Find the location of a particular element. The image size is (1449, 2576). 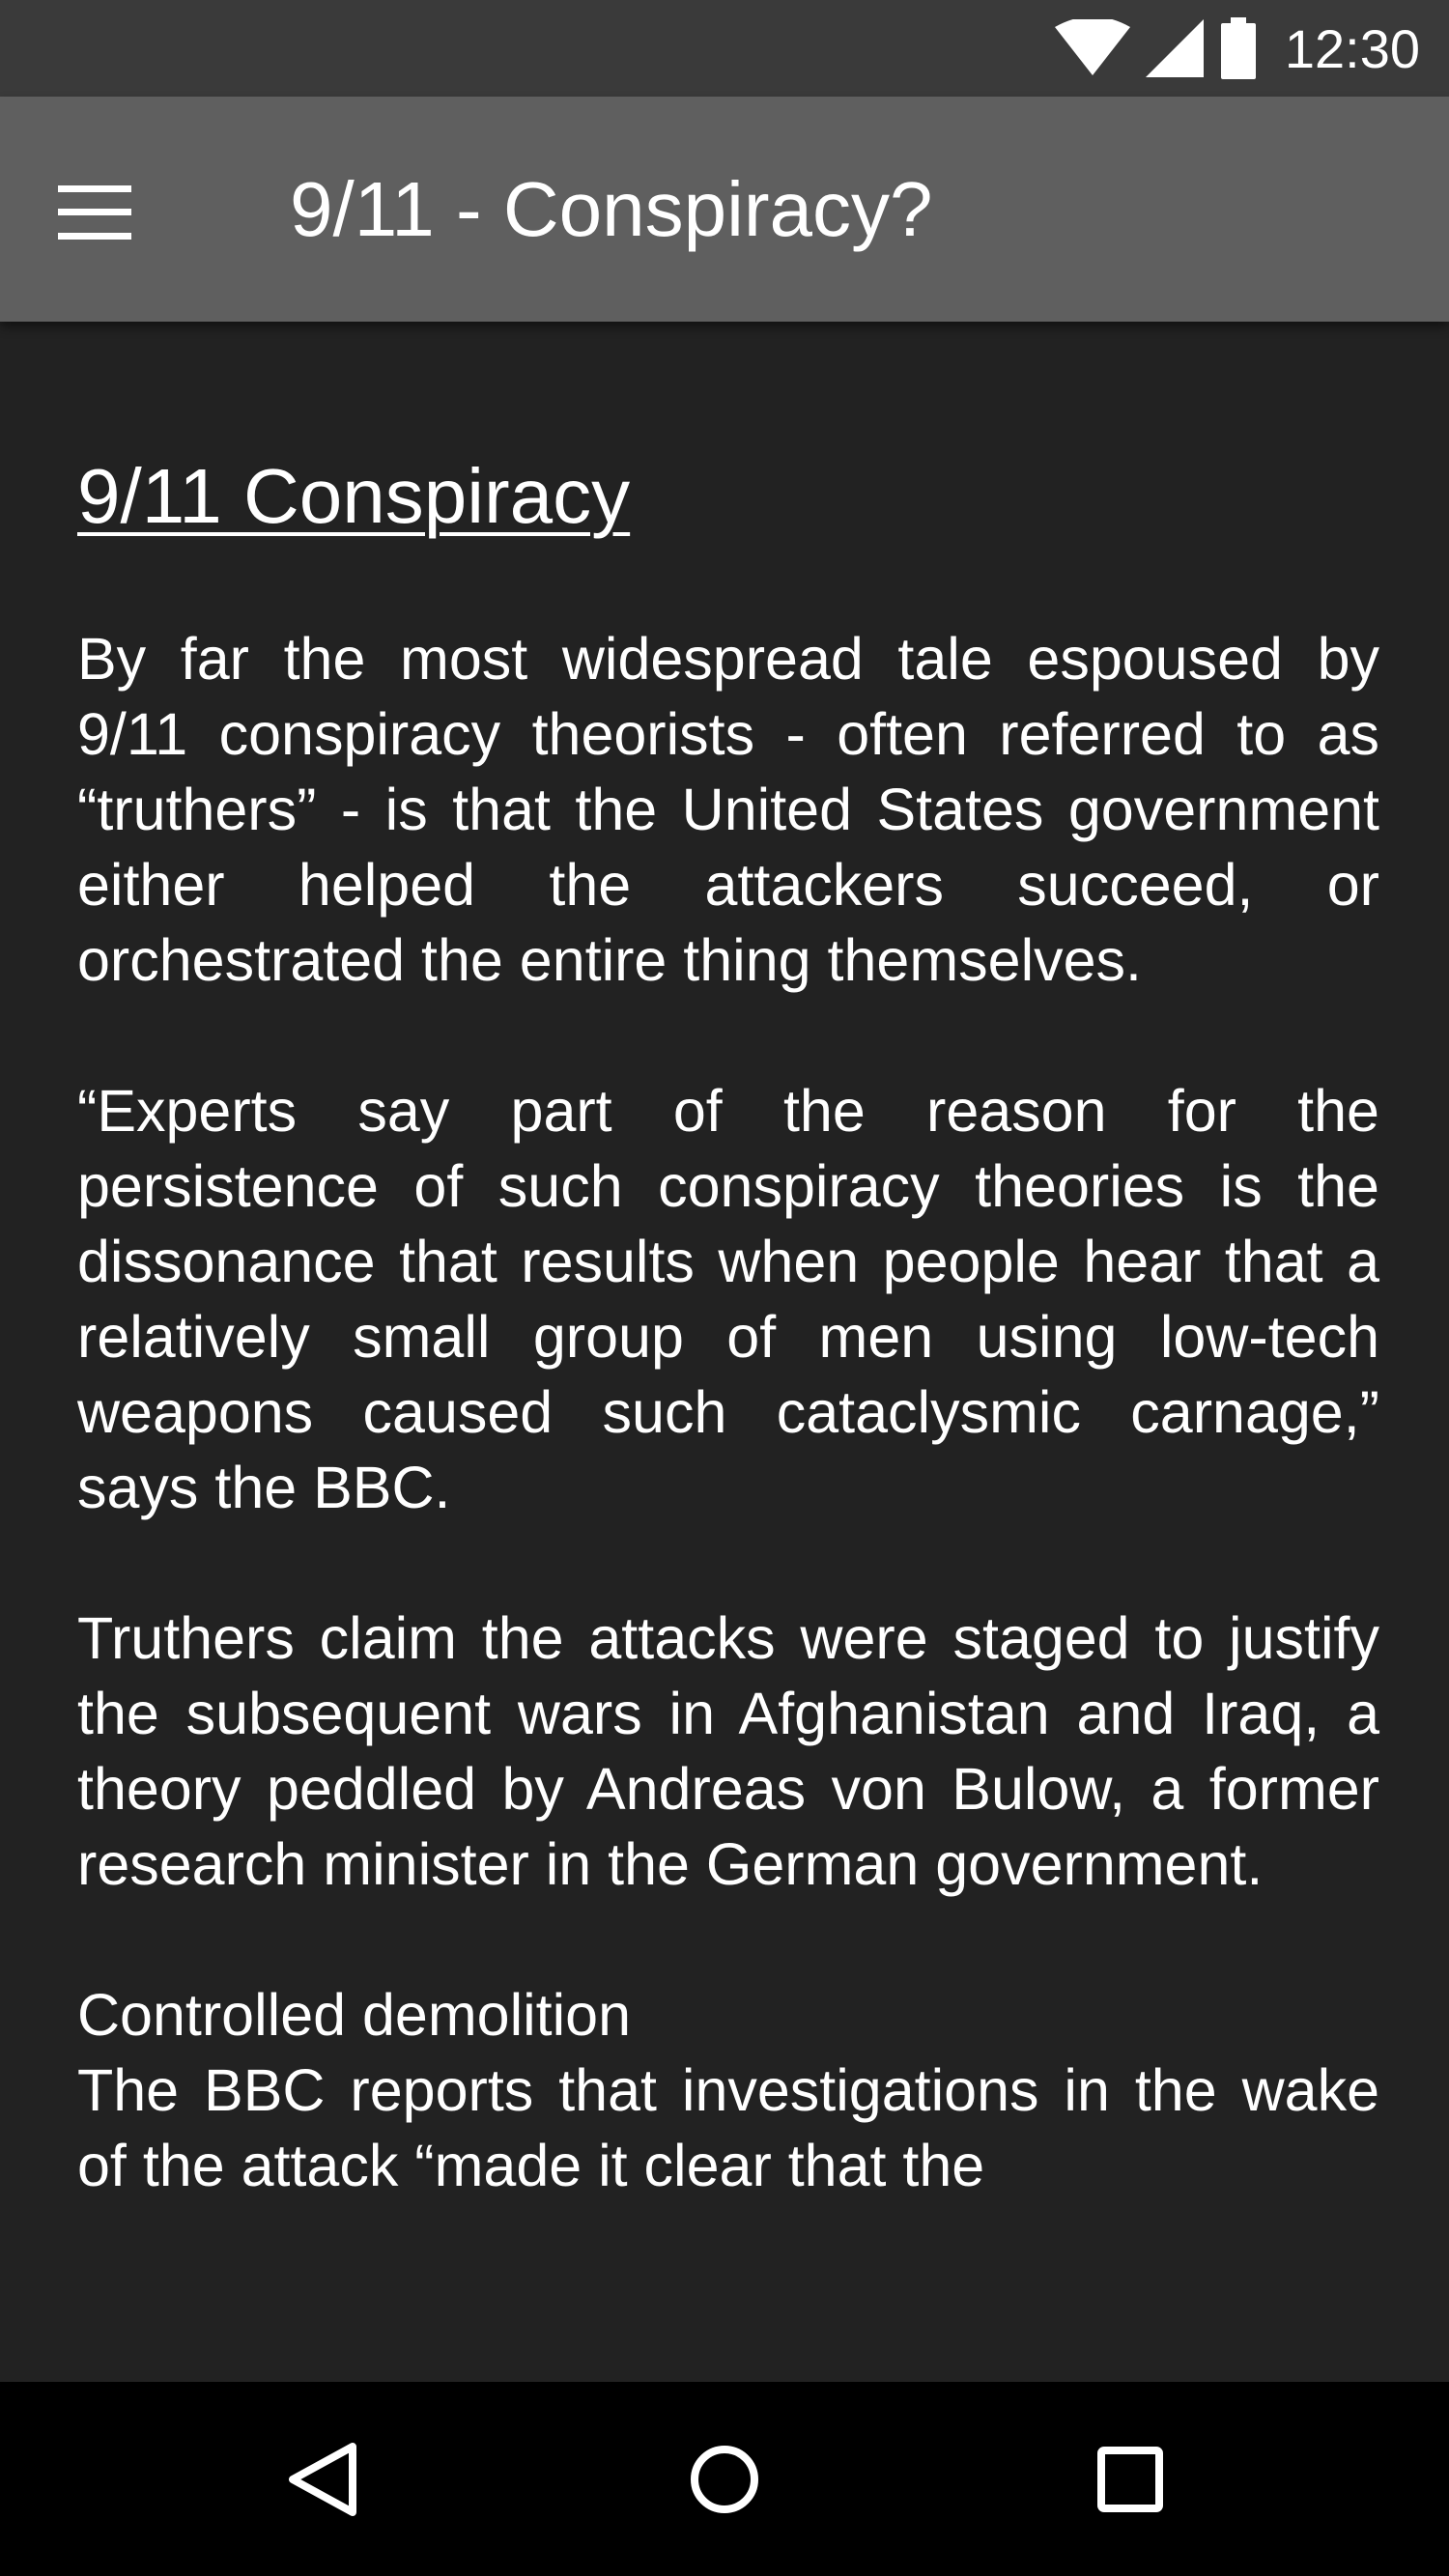

cell-signal-icon is located at coordinates (1174, 48).